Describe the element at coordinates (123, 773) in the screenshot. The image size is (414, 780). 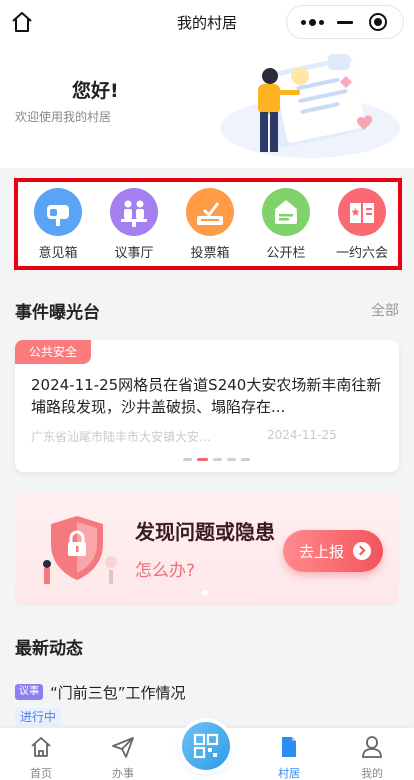
I see `tab-label: 办事` at that location.